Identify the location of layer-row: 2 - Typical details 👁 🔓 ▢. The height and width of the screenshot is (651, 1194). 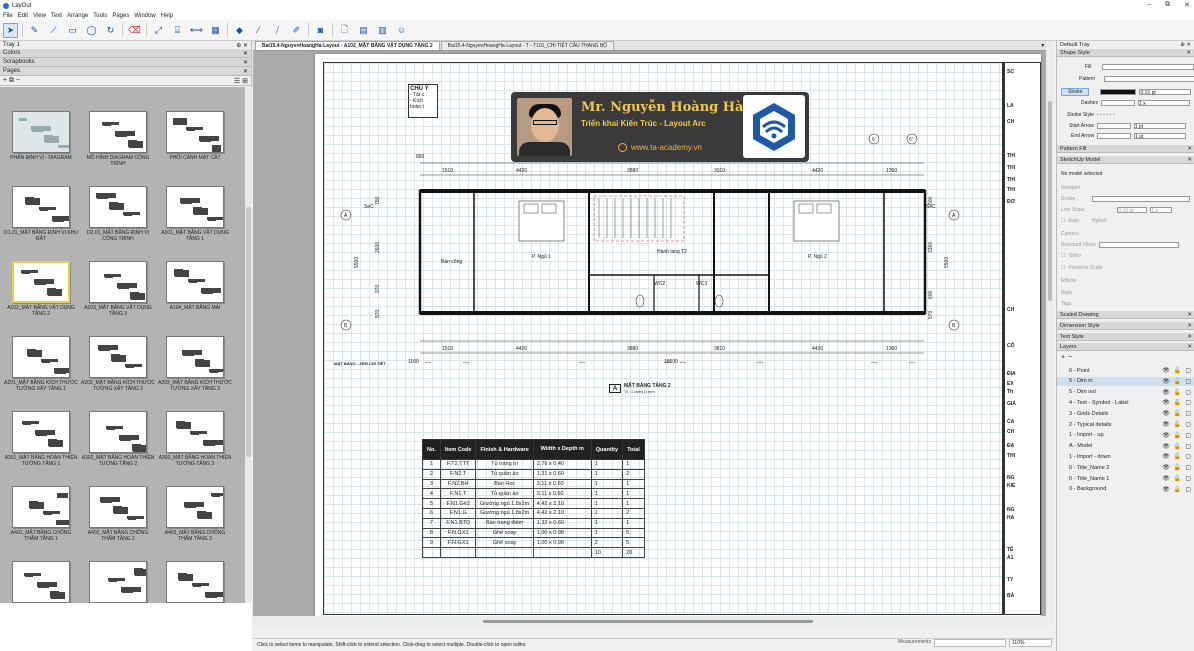
(1125, 424).